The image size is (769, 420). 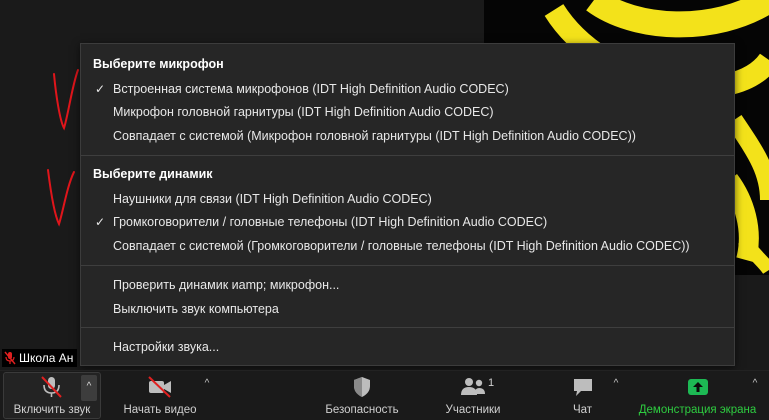 I want to click on shield-icon, so click(x=362, y=387).